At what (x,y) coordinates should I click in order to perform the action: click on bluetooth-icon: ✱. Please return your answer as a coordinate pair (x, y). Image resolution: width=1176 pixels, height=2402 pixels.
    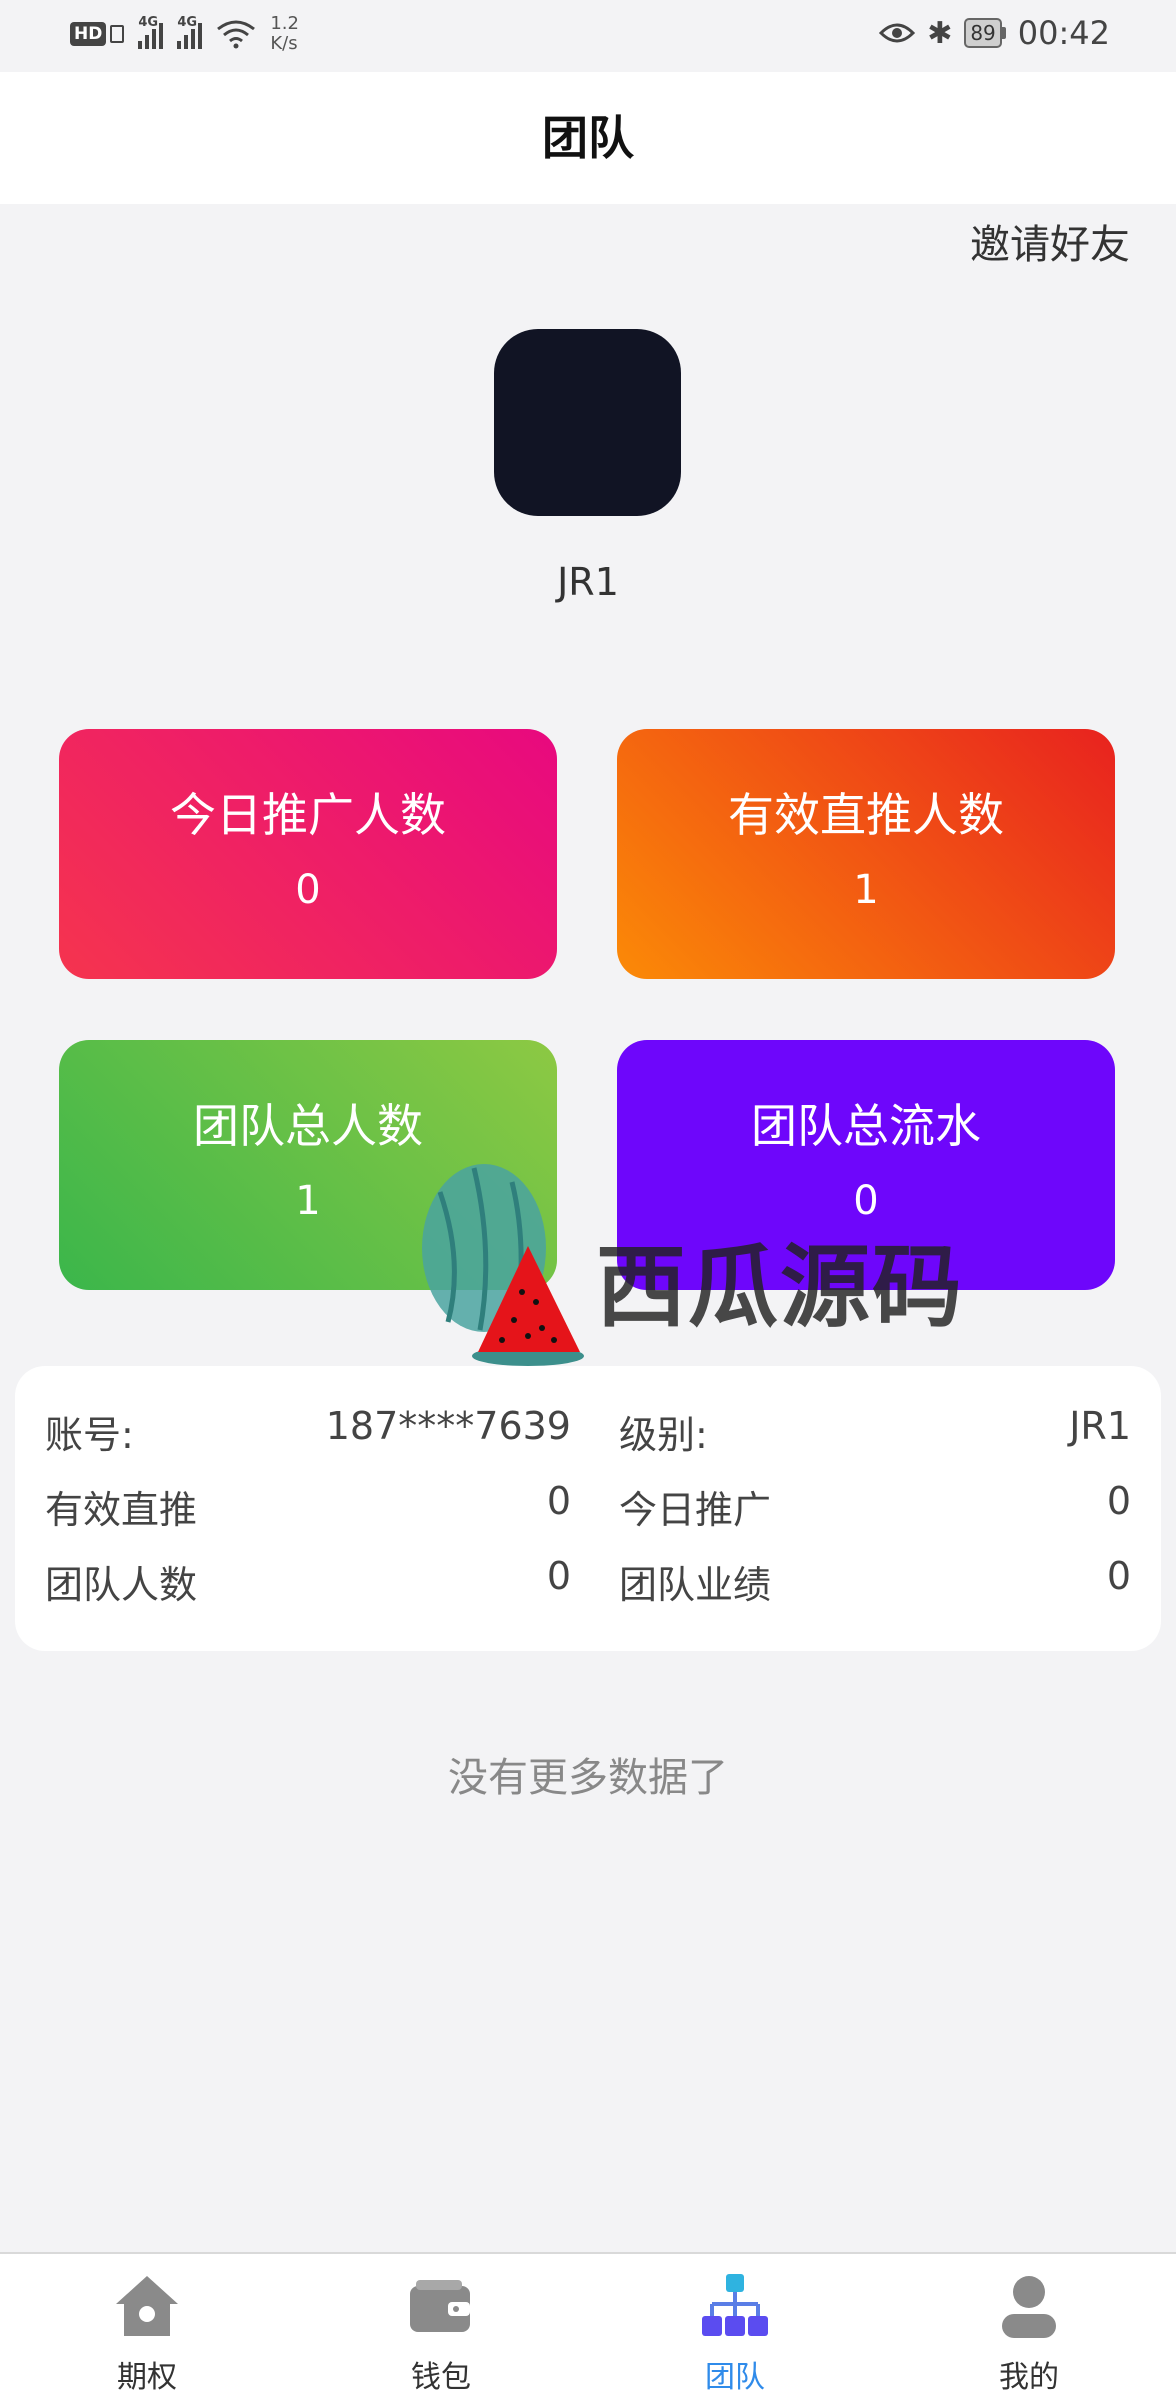
    Looking at the image, I should click on (940, 33).